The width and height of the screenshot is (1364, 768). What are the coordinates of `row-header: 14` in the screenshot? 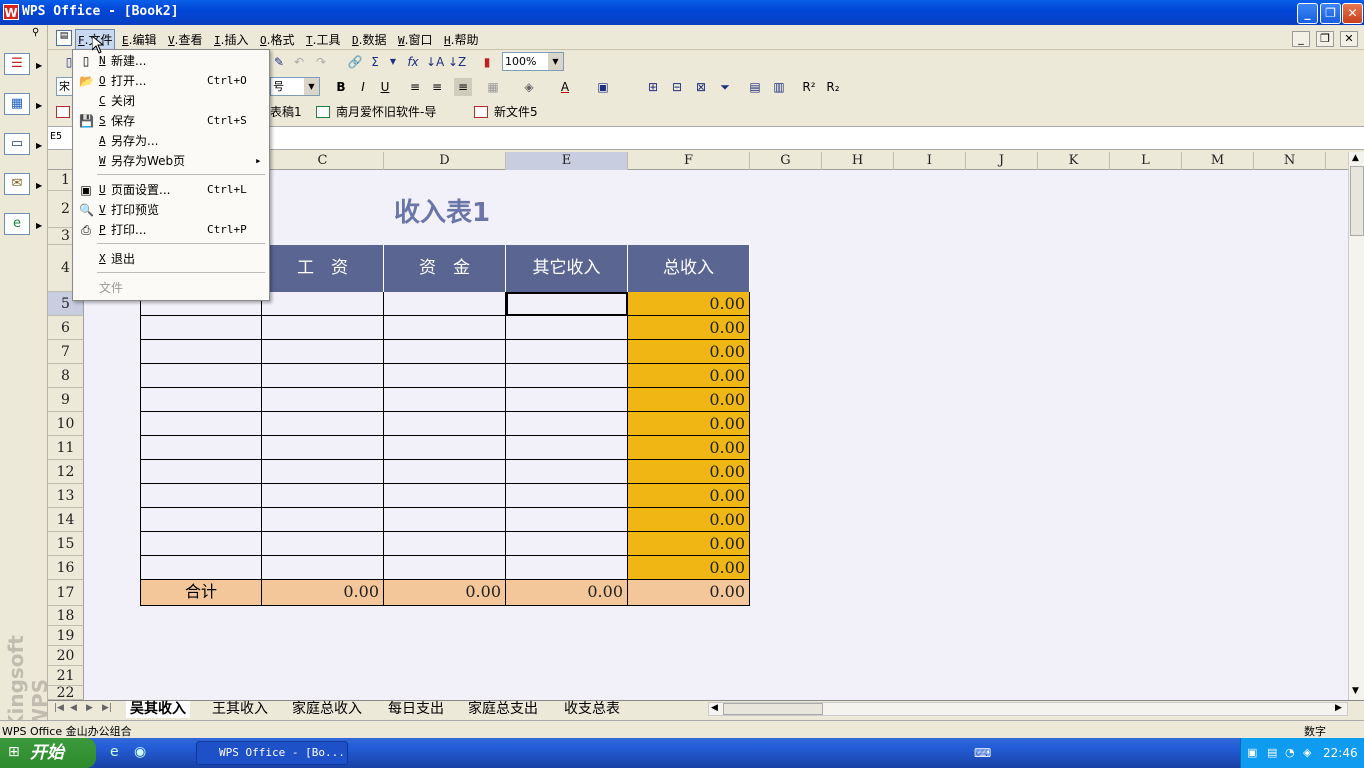 It's located at (66, 520).